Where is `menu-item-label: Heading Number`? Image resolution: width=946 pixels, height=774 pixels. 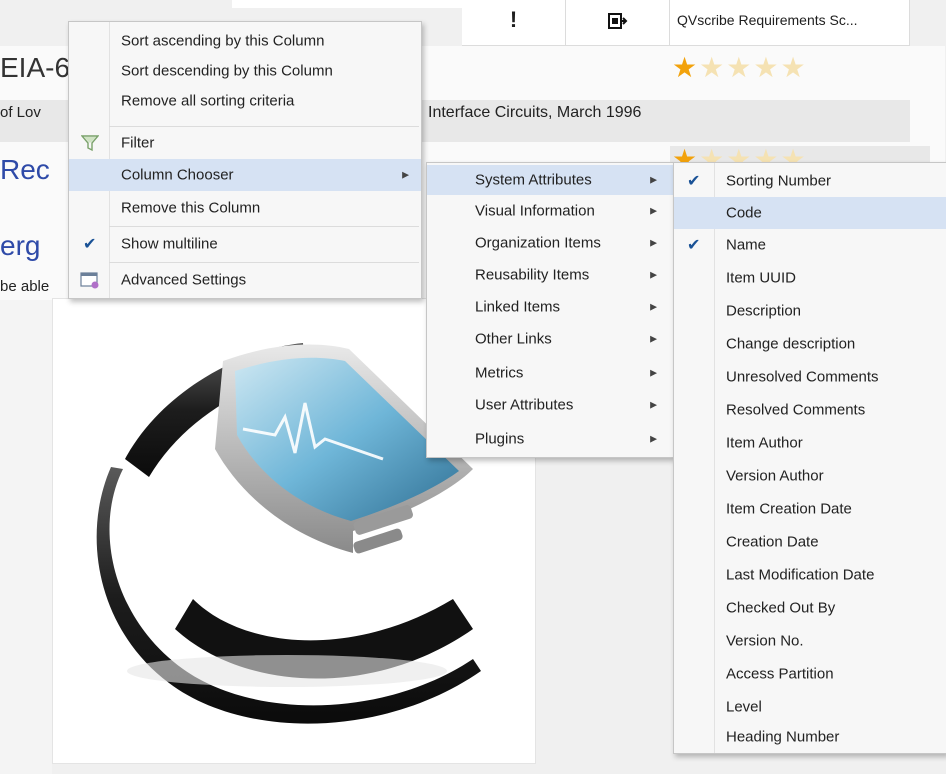
menu-item-label: Heading Number is located at coordinates (783, 737).